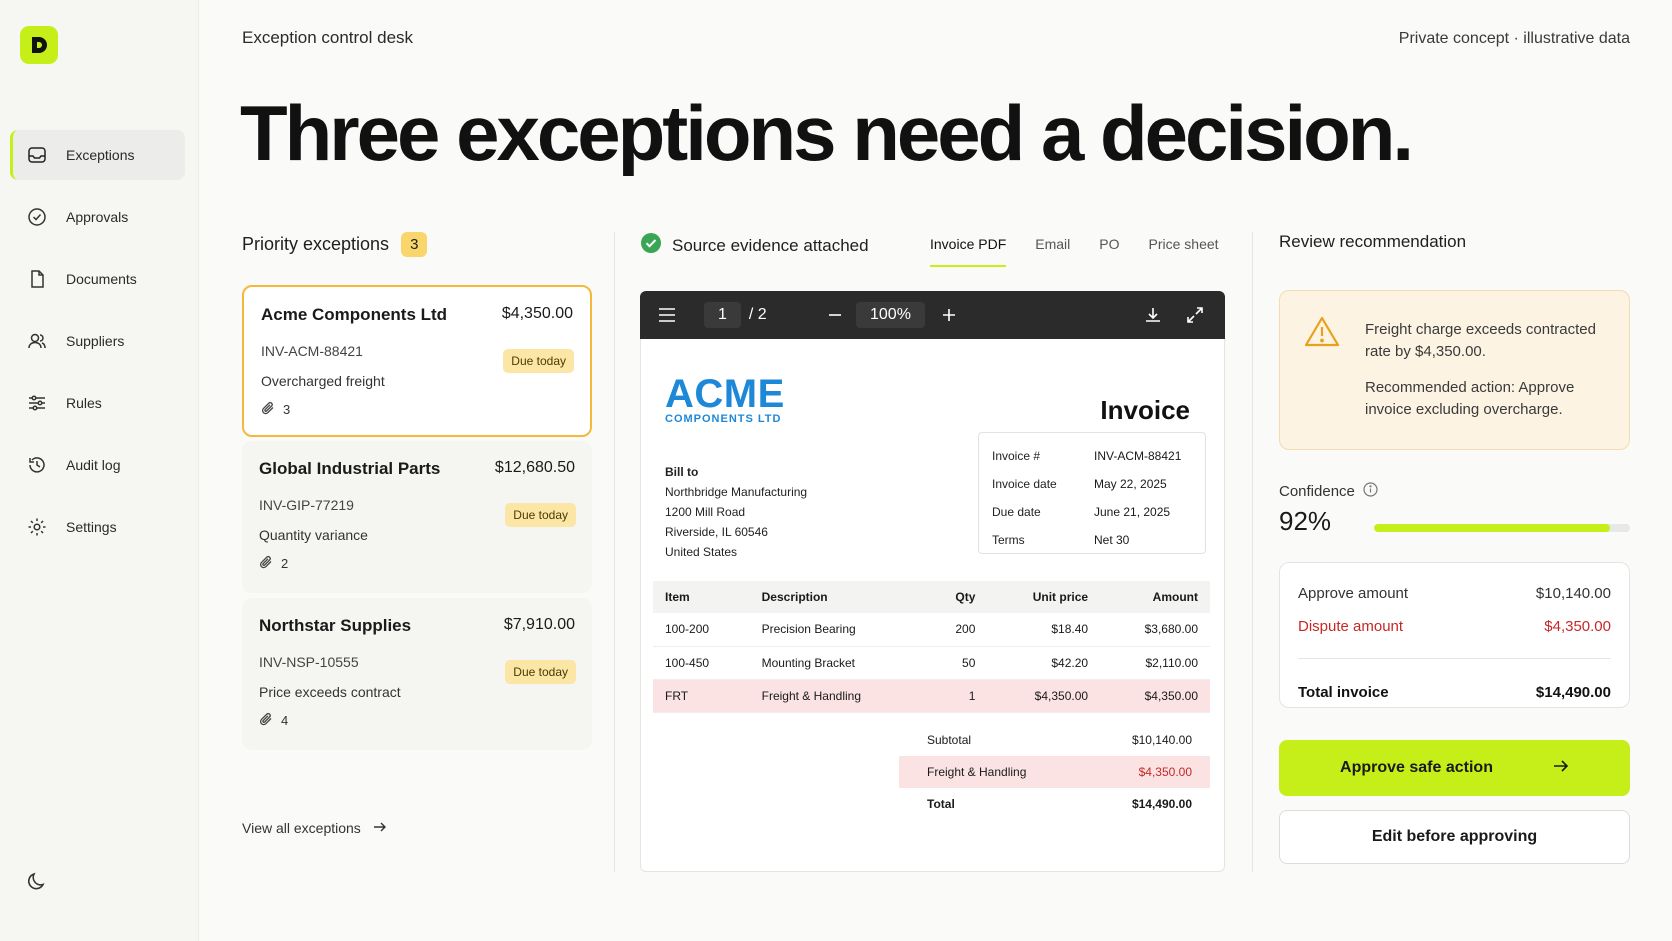 Image resolution: width=1672 pixels, height=941 pixels. Describe the element at coordinates (1454, 593) in the screenshot. I see `approve-amount-row: Approve amount $10,140.00` at that location.